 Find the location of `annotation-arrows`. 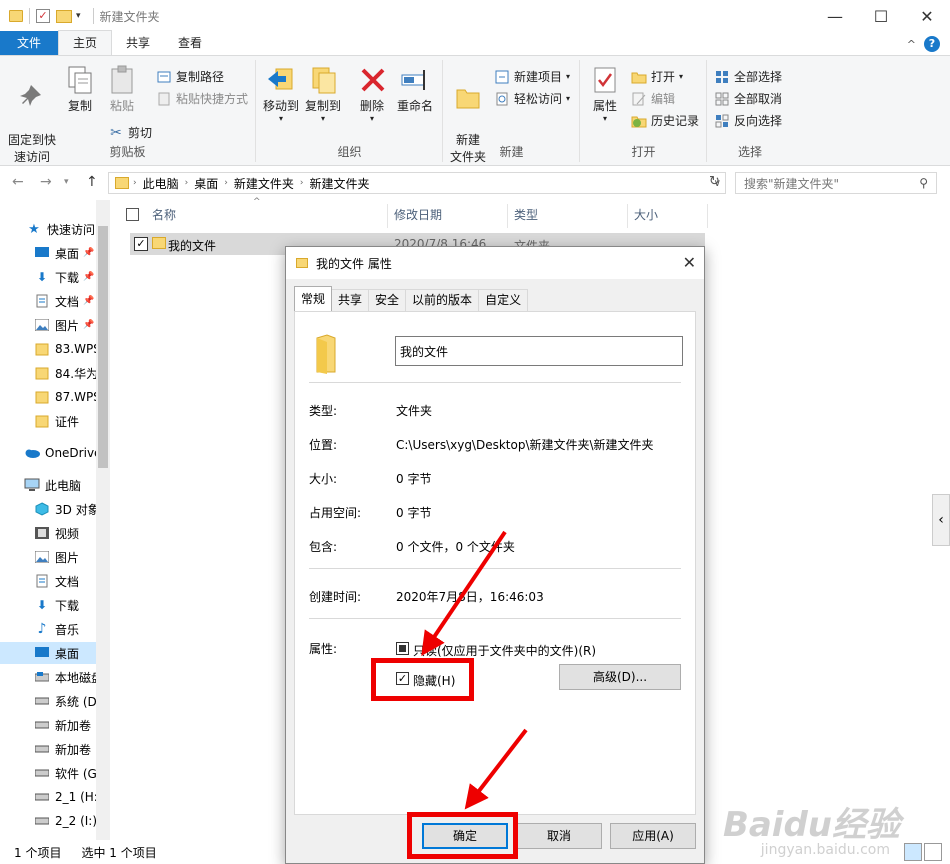

annotation-arrows is located at coordinates (474, 670).